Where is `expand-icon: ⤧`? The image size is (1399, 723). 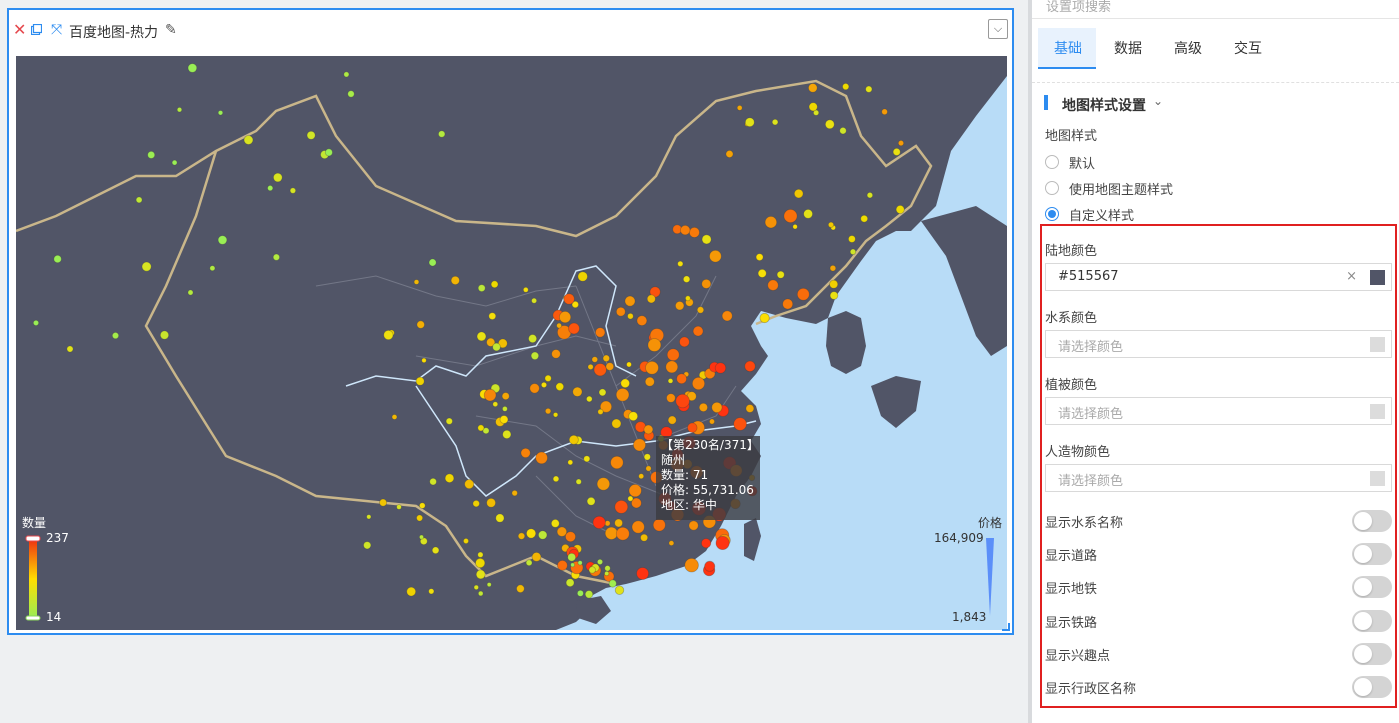 expand-icon: ⤧ is located at coordinates (56, 30).